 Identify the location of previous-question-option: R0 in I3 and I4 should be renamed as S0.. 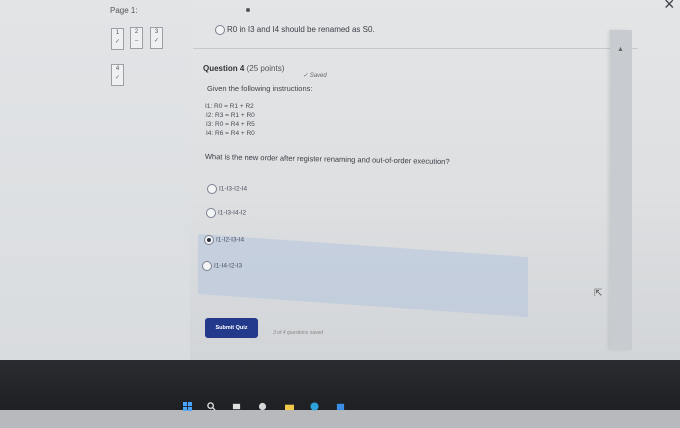
(295, 30).